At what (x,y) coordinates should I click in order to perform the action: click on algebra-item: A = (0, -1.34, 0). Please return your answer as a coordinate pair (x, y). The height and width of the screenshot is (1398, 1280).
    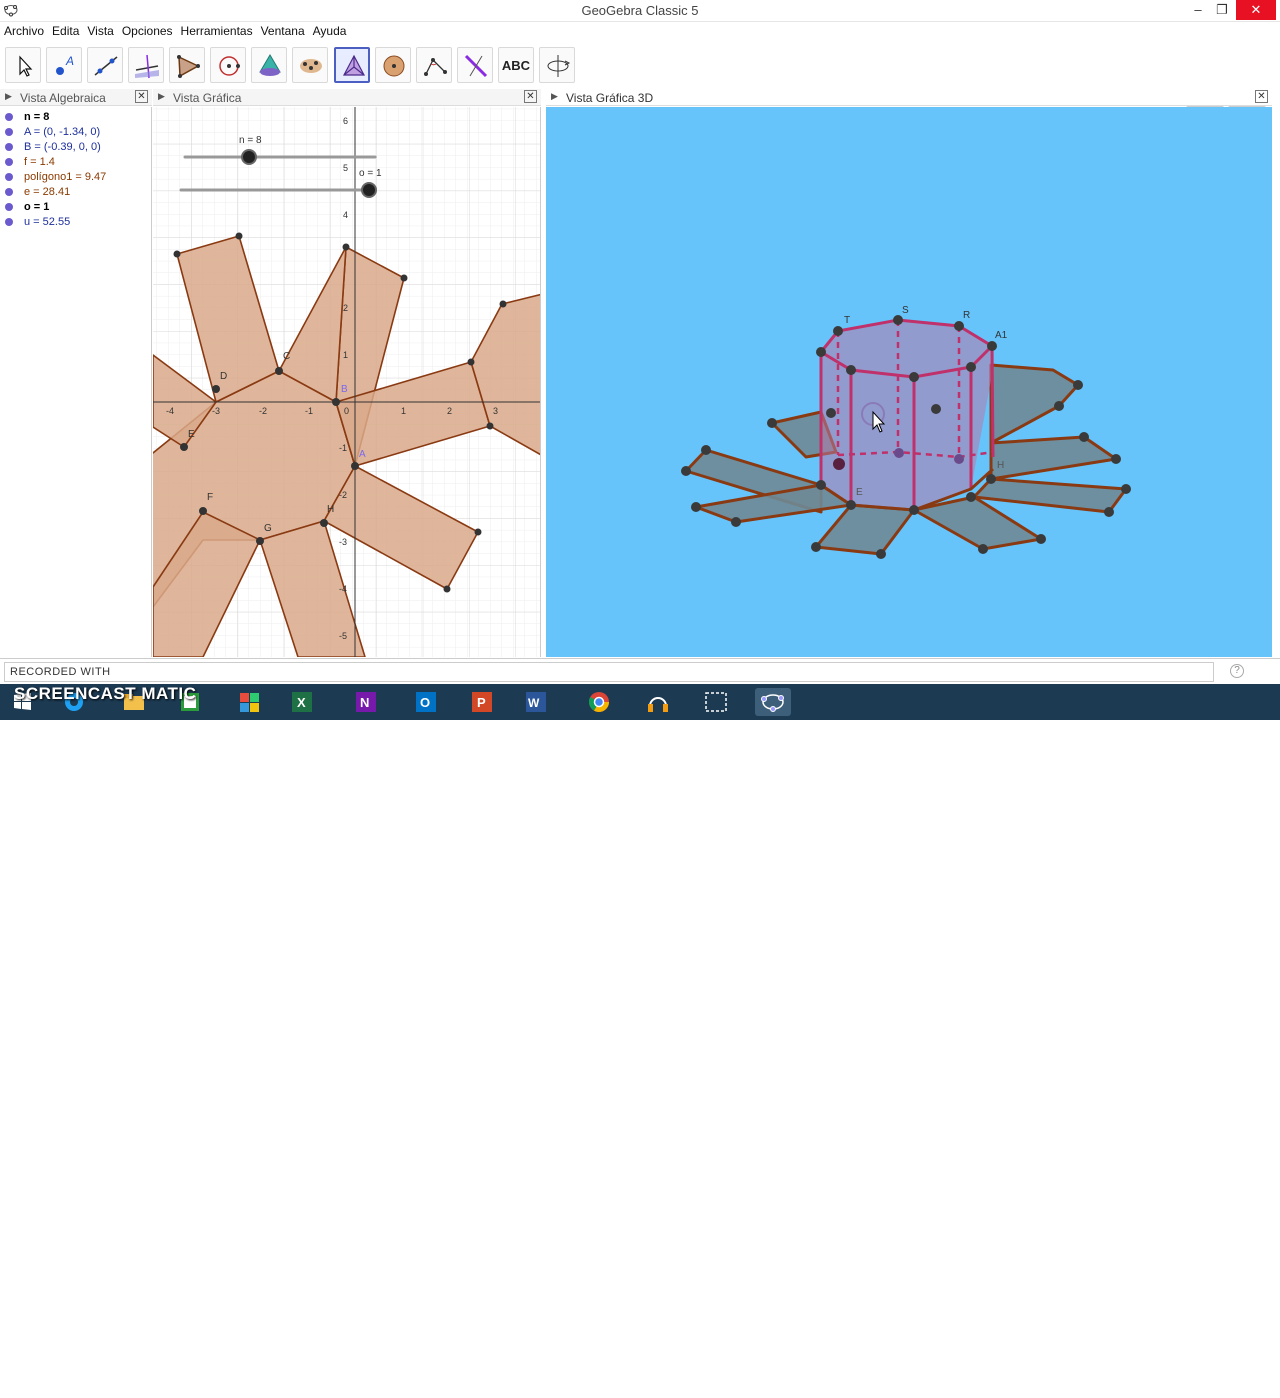
    Looking at the image, I should click on (75, 132).